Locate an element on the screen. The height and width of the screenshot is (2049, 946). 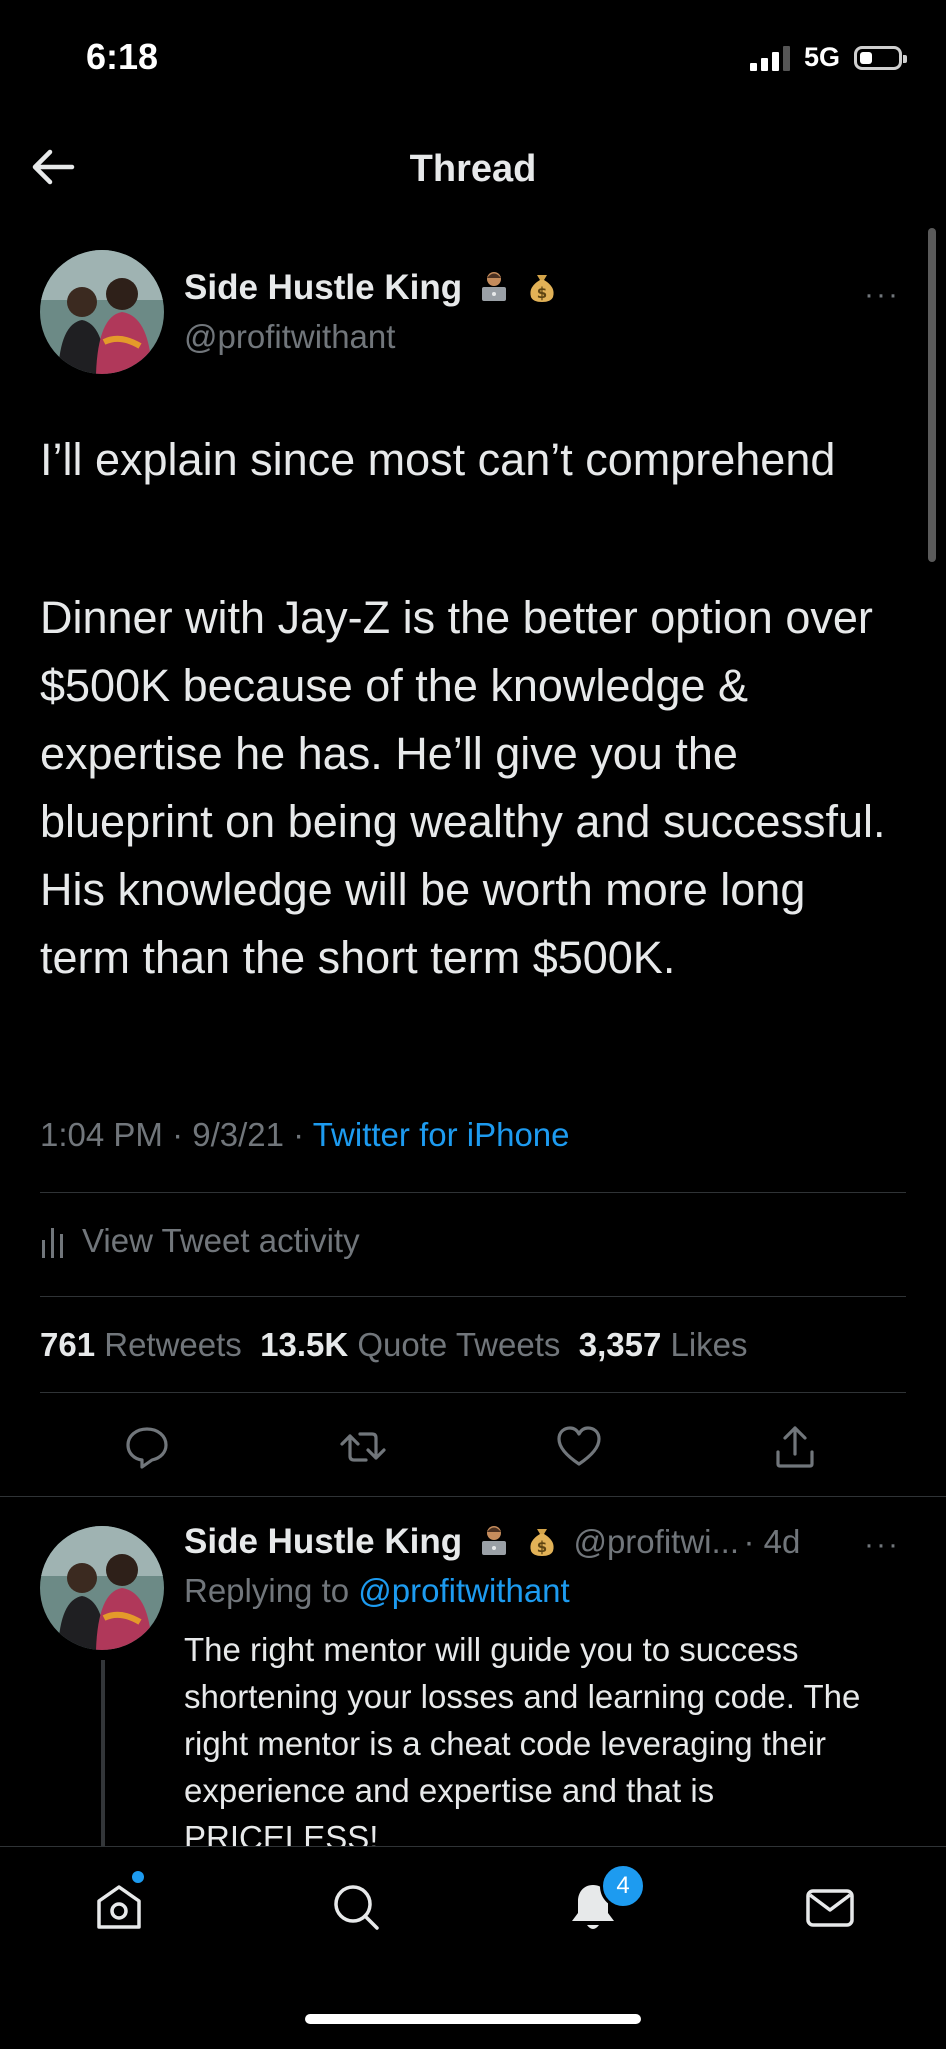
author-name-row: Side Hustle King $ is located at coordinates (371, 288).